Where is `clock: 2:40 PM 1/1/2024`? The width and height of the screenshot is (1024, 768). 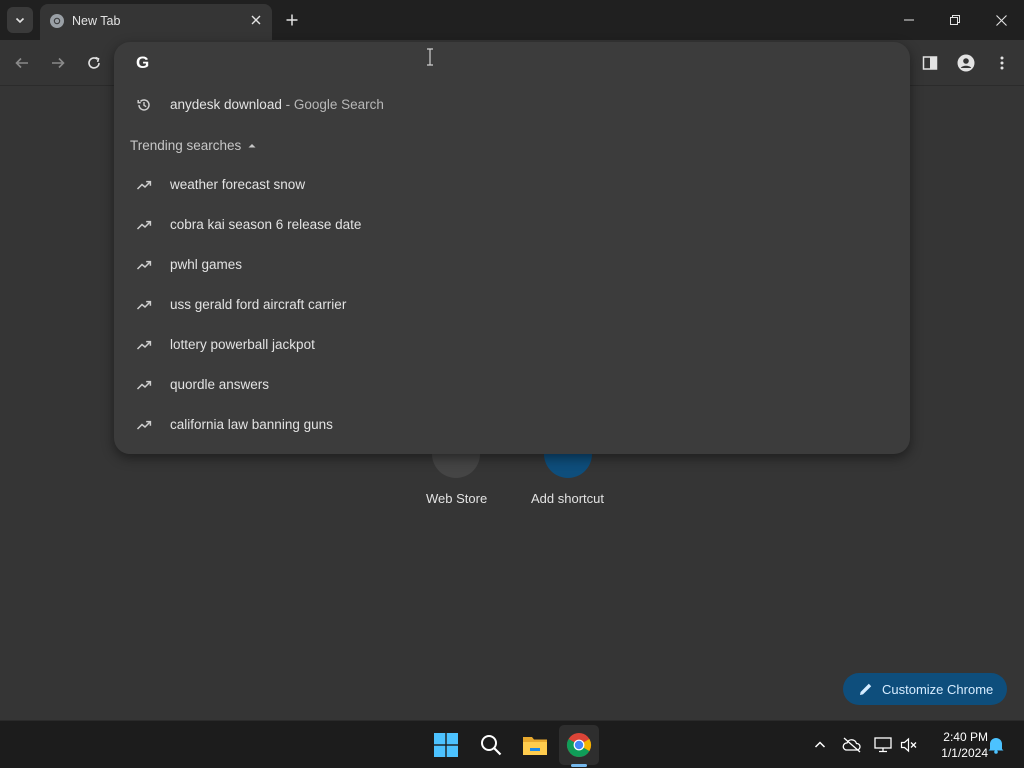 clock: 2:40 PM 1/1/2024 is located at coordinates (957, 745).